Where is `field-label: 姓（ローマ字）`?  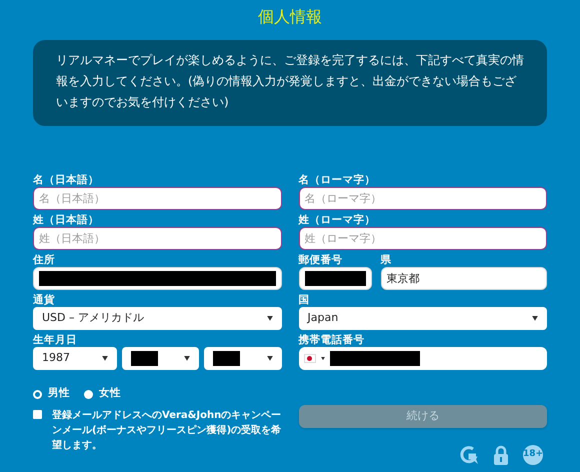 field-label: 姓（ローマ字） is located at coordinates (337, 220).